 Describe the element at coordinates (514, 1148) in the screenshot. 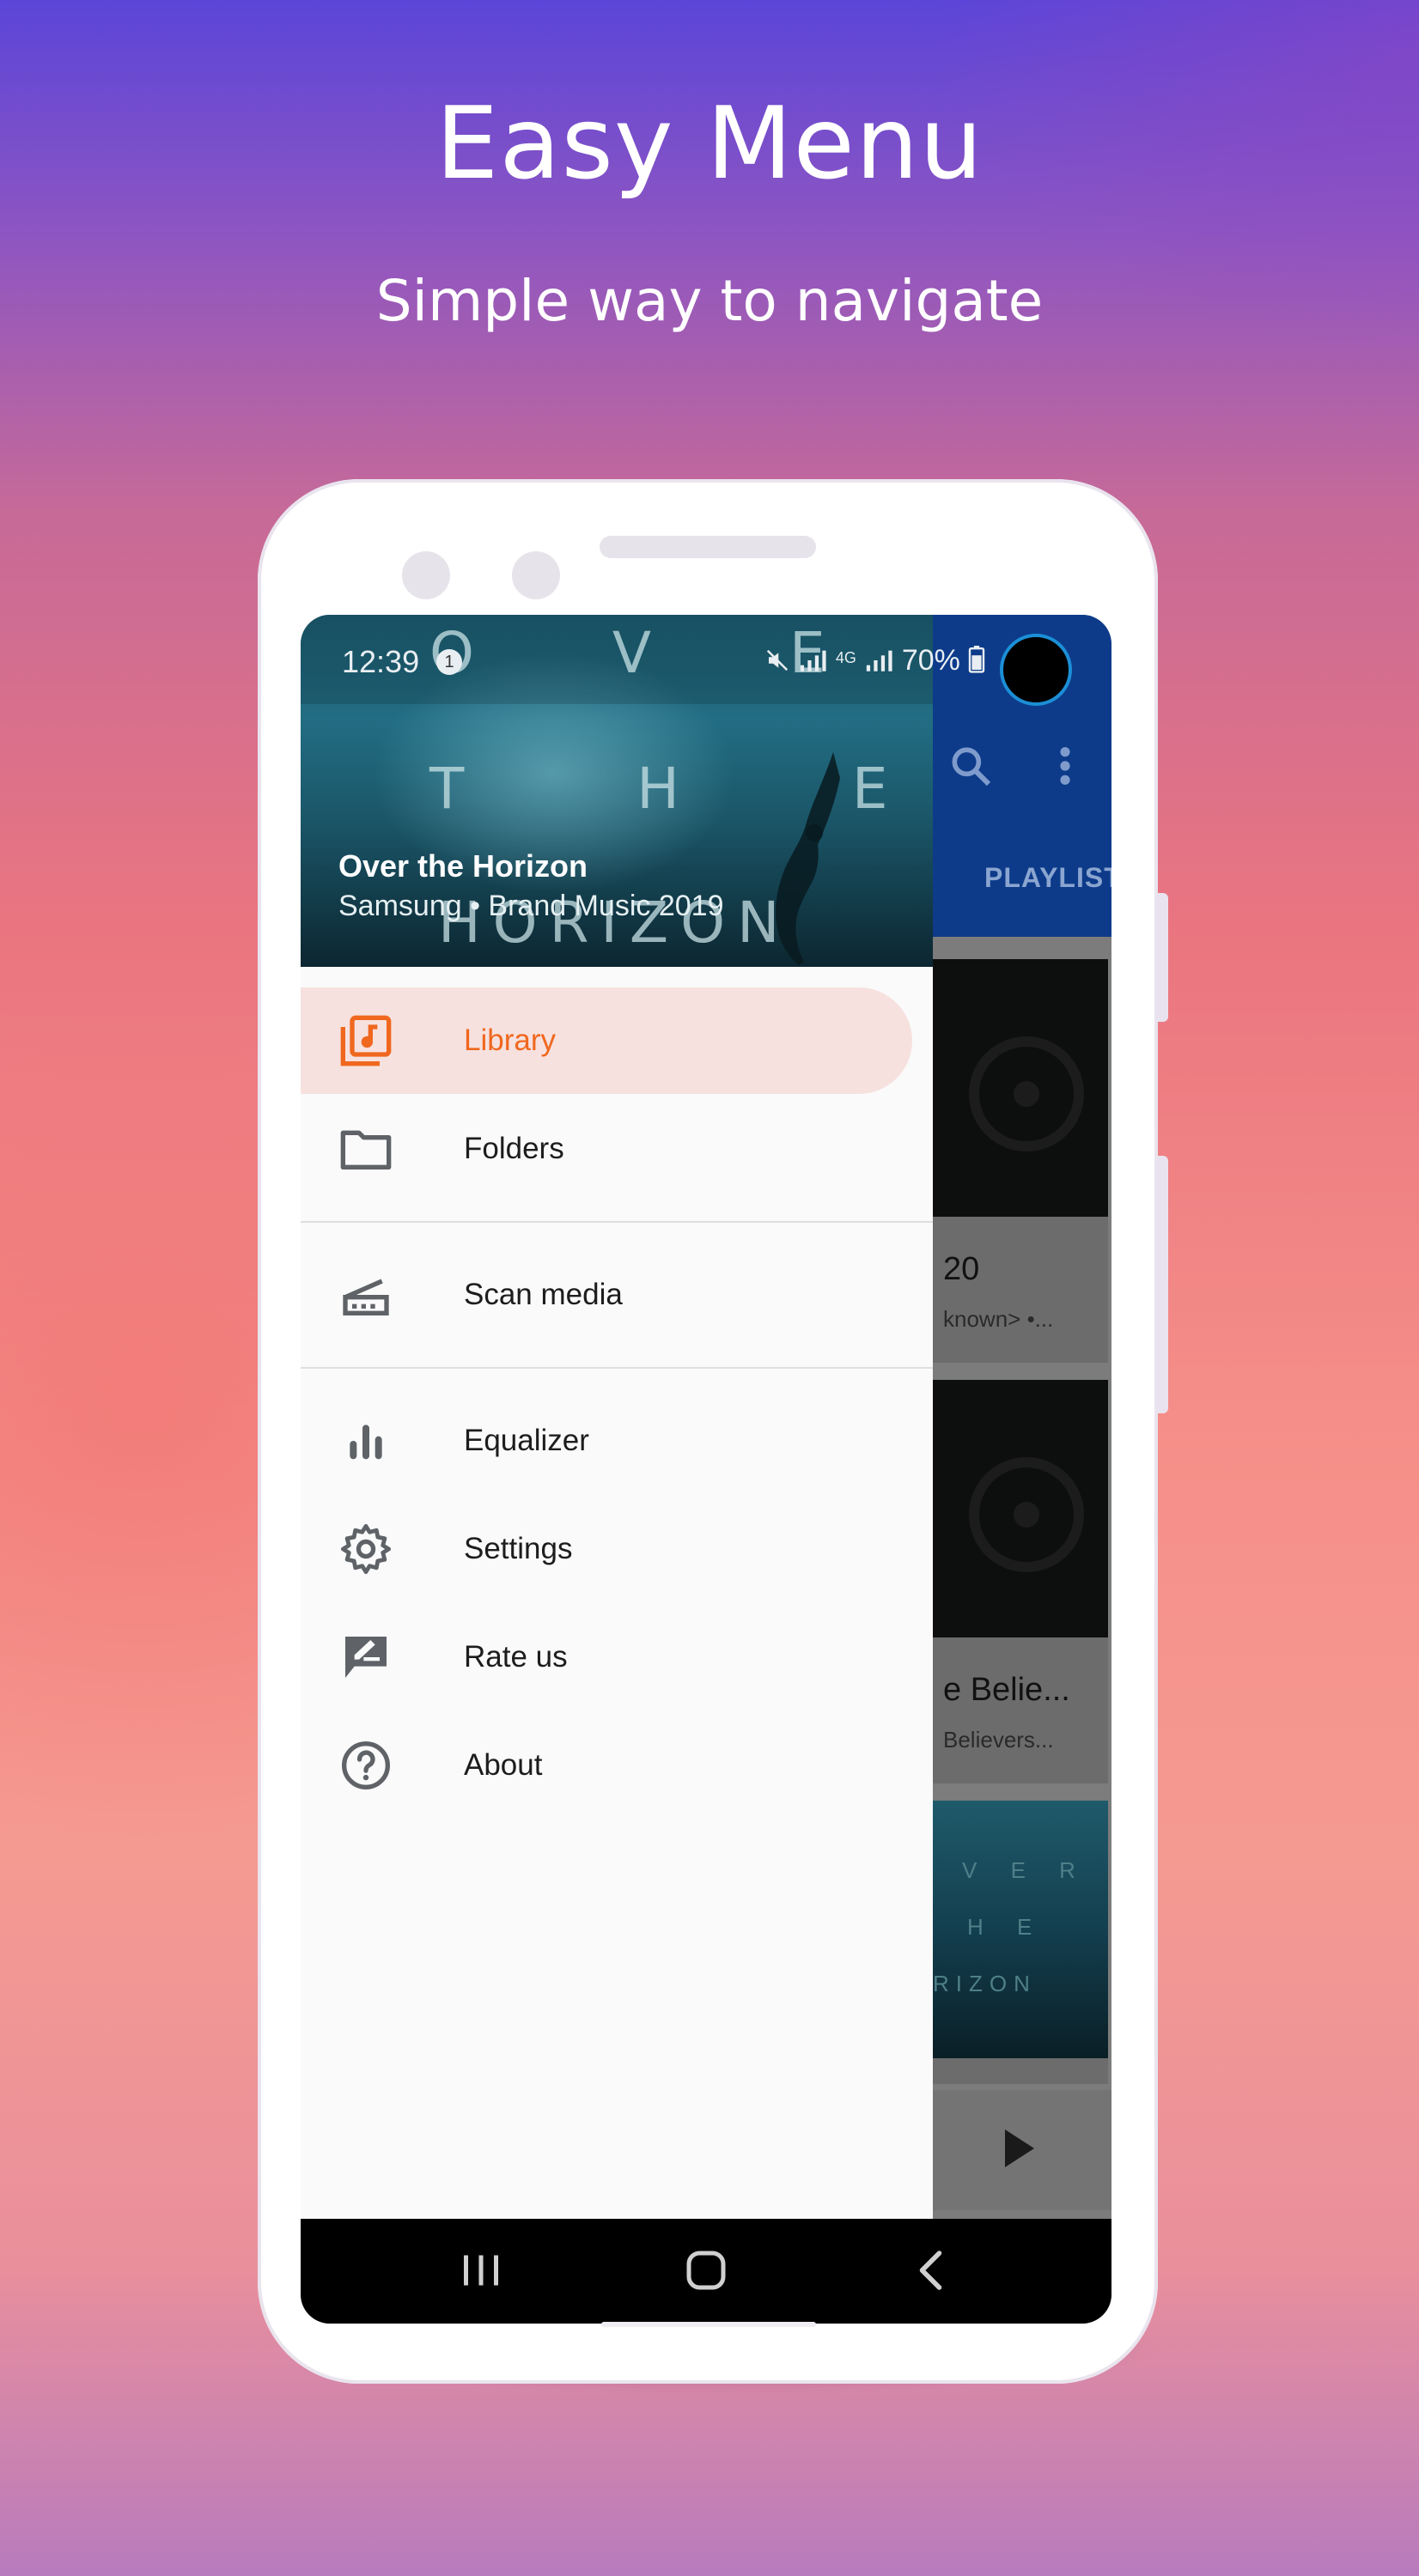

I see `drawer-item-label: Folders` at that location.